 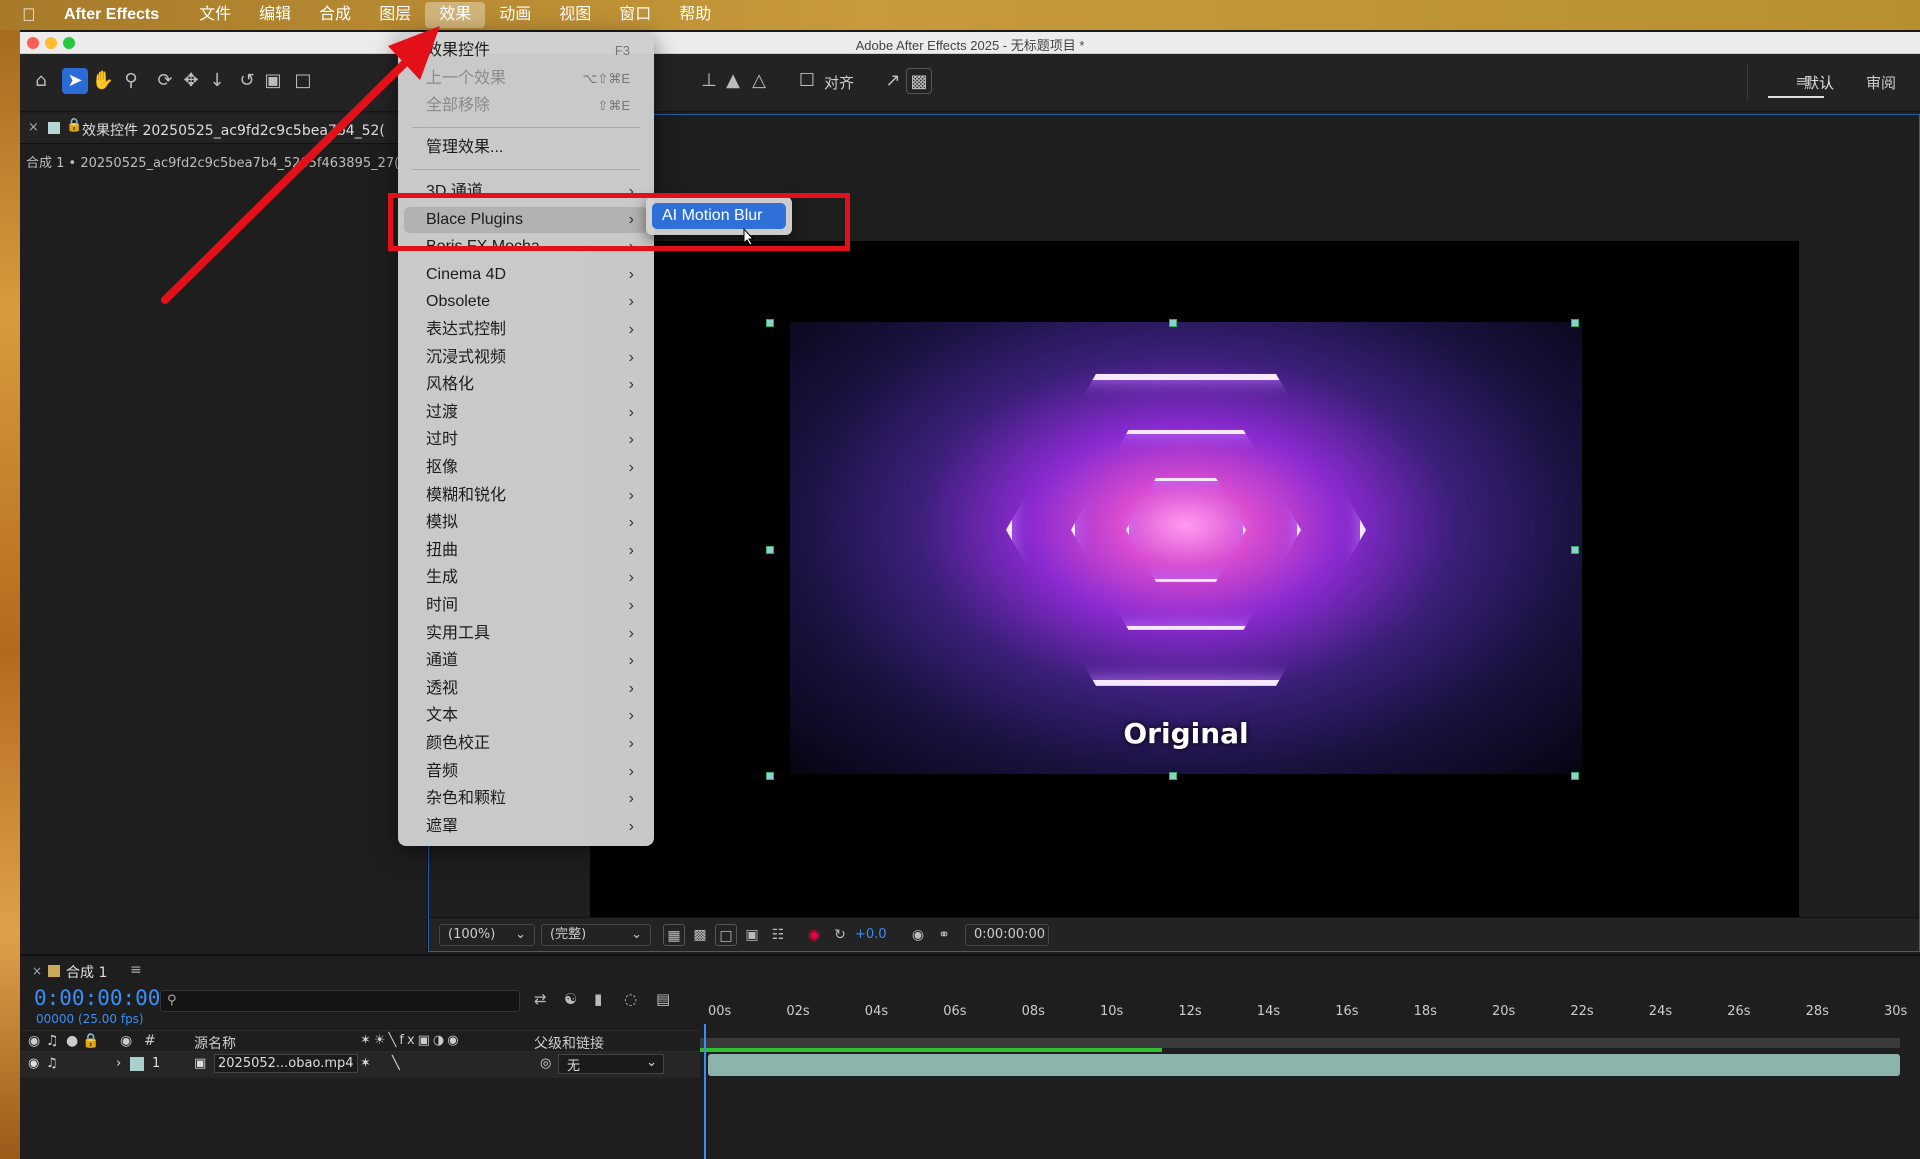 What do you see at coordinates (86, 972) in the screenshot?
I see `timeline-tab-label: 合成 1` at bounding box center [86, 972].